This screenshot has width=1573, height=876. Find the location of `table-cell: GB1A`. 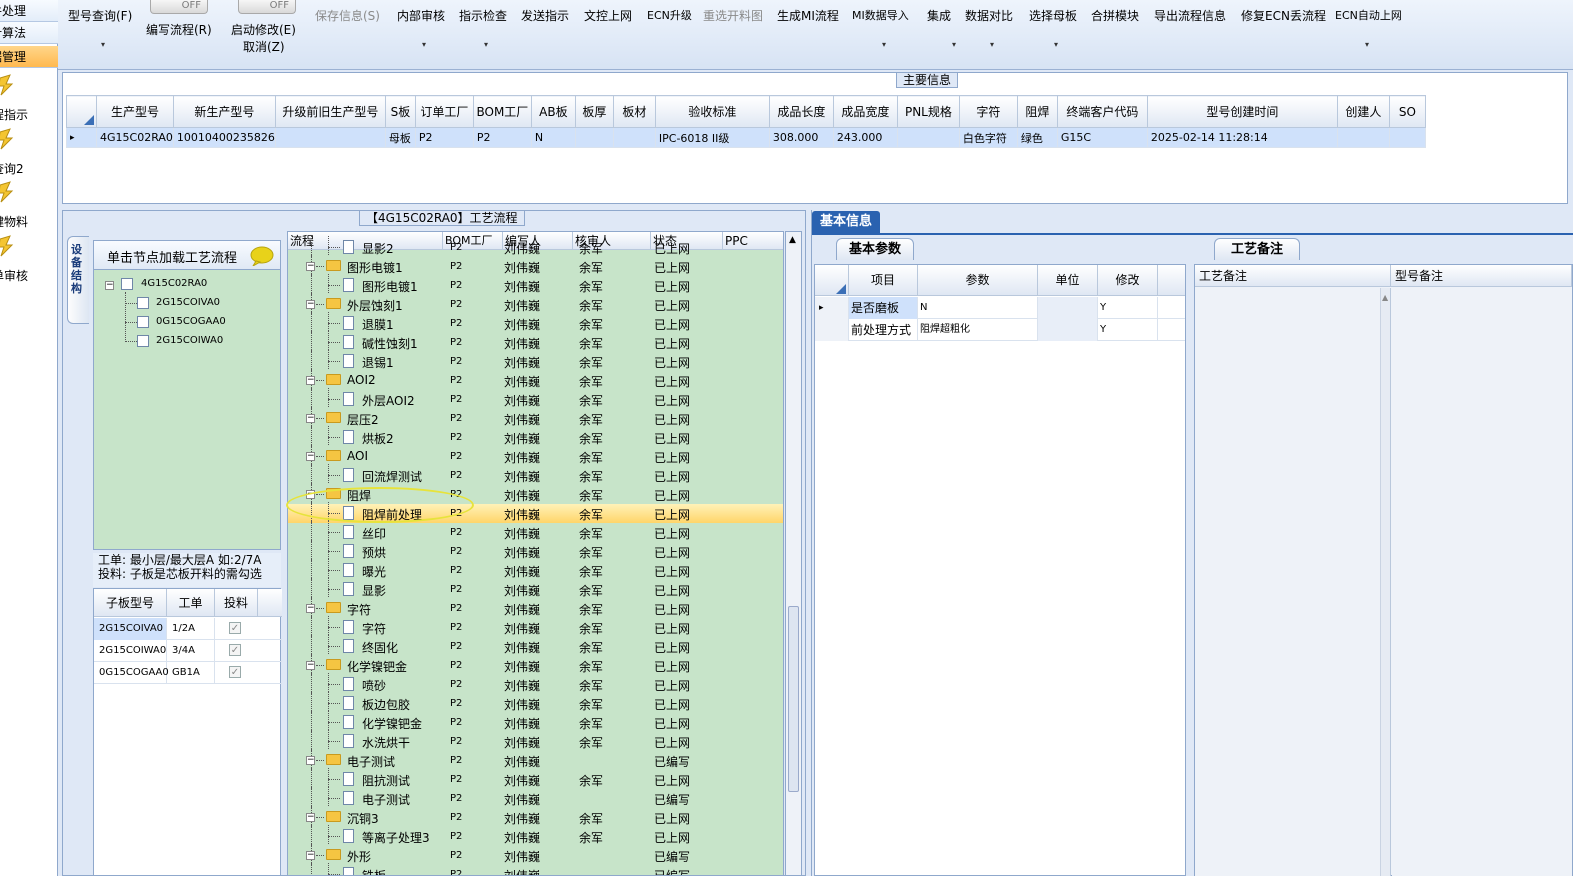

table-cell: GB1A is located at coordinates (191, 673).